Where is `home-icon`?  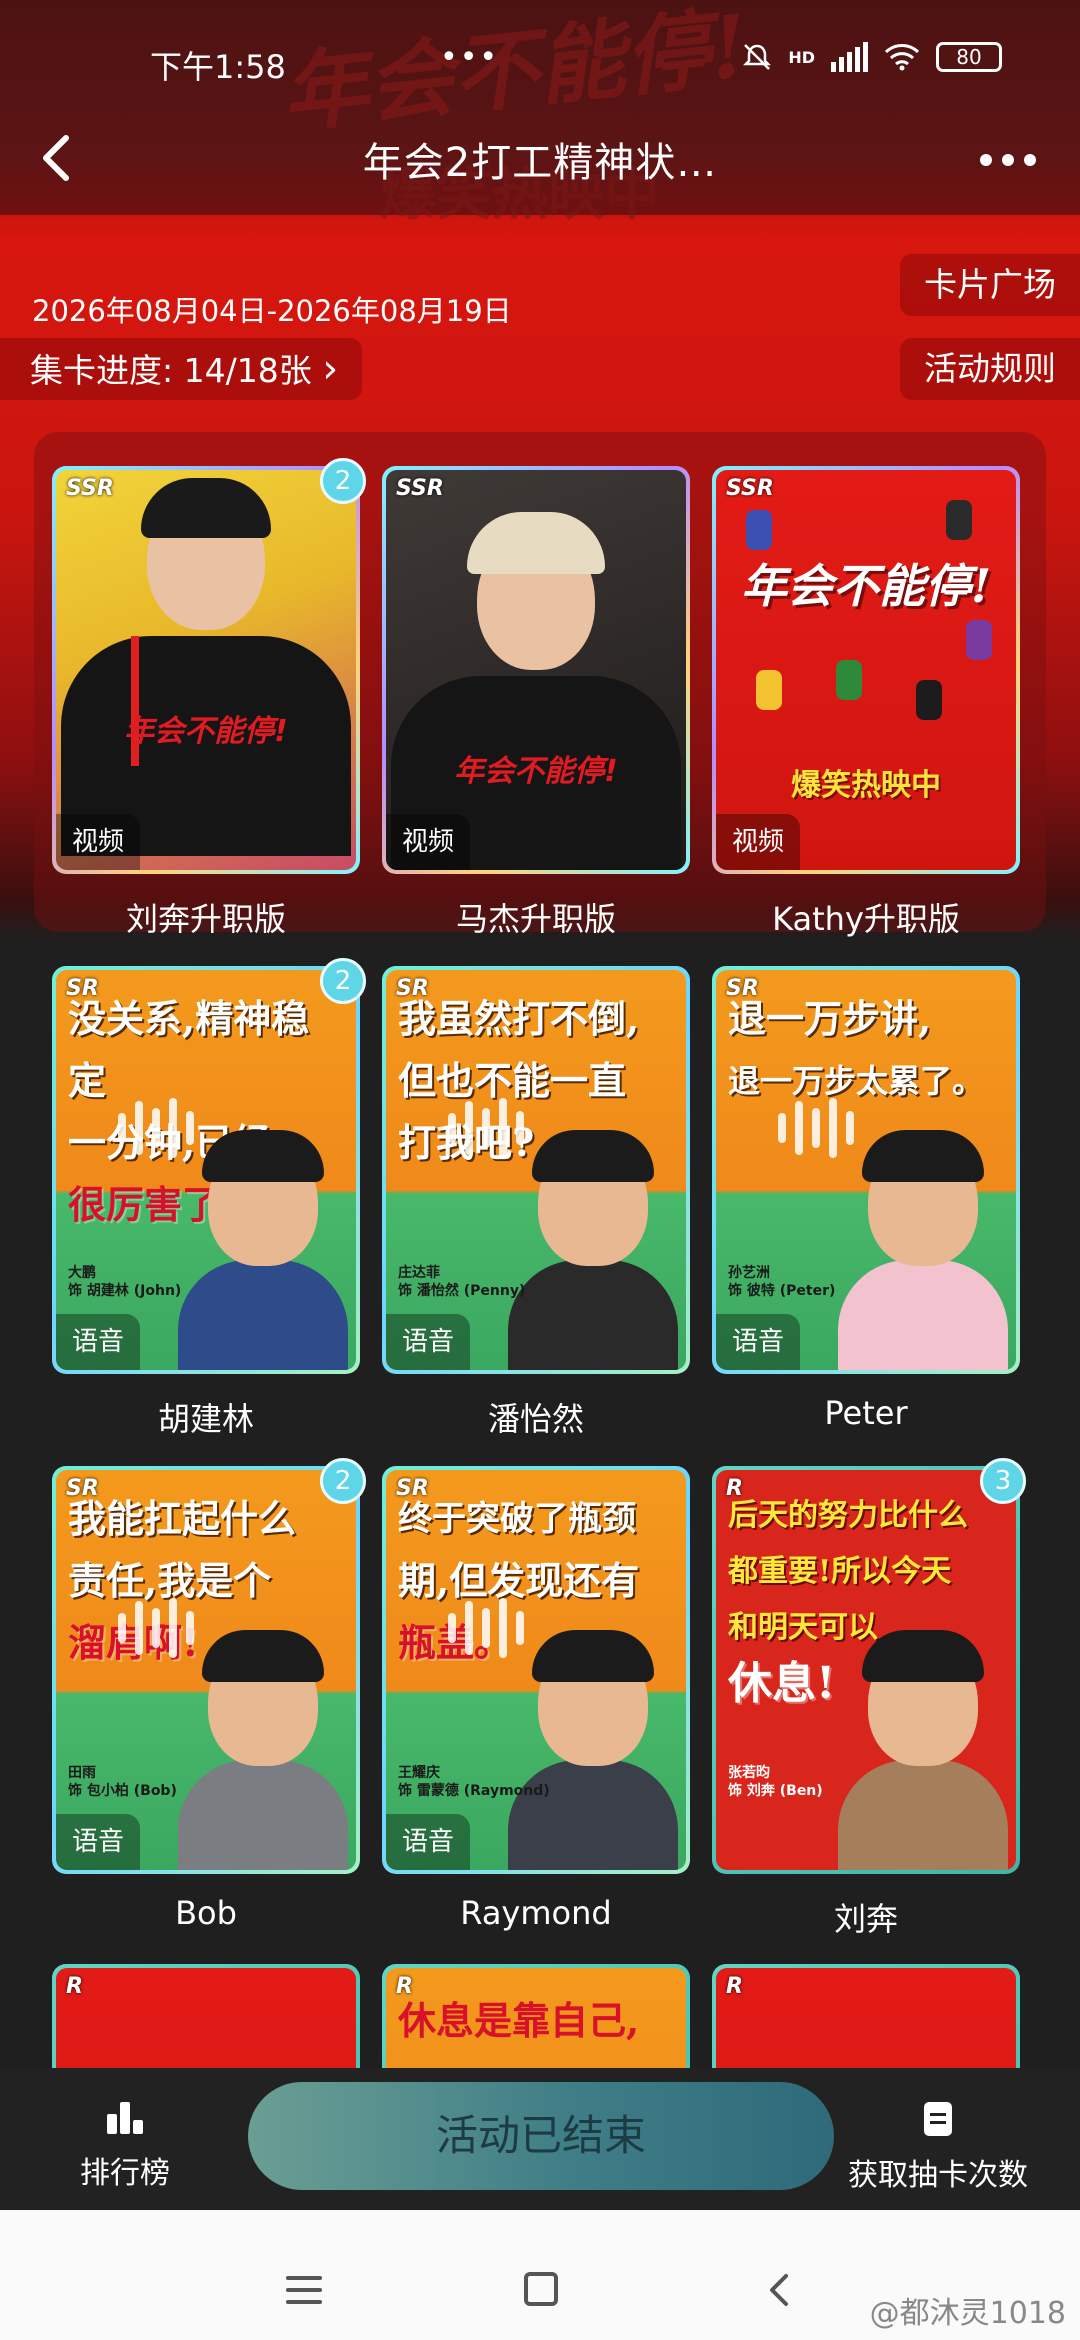 home-icon is located at coordinates (541, 2289).